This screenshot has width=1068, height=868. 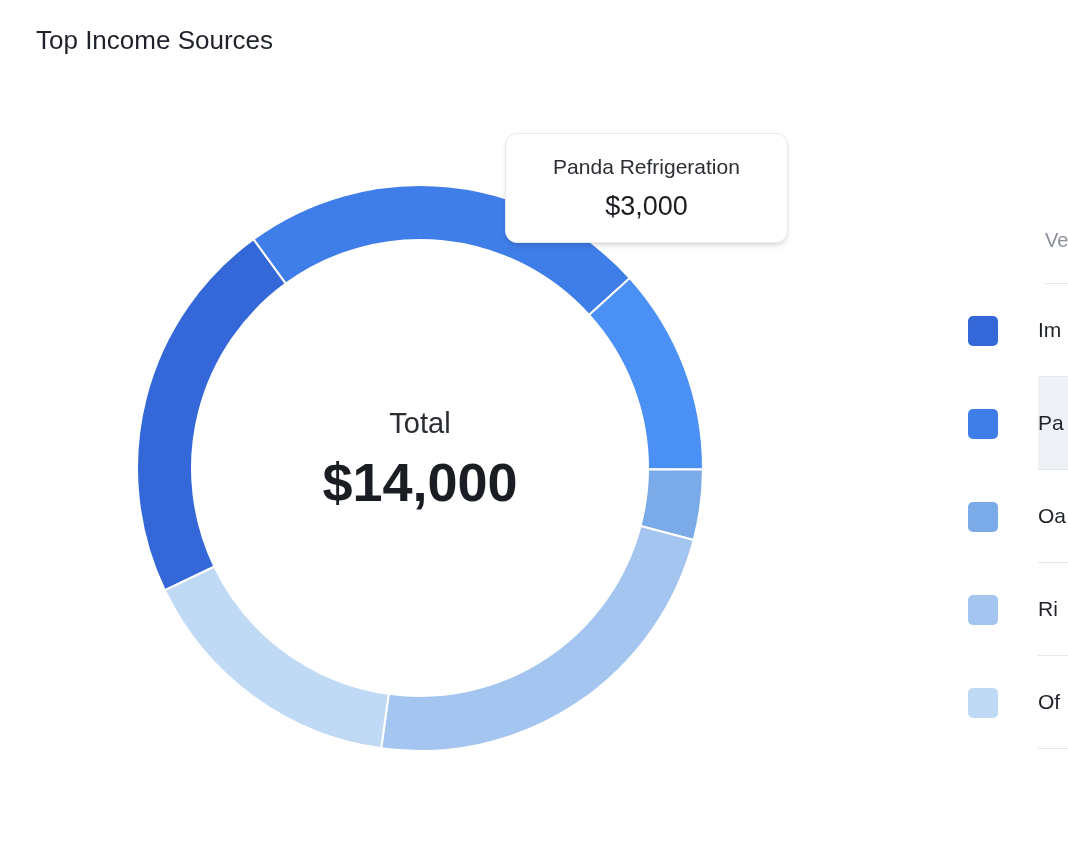 What do you see at coordinates (1050, 330) in the screenshot?
I see `legend-label: Im` at bounding box center [1050, 330].